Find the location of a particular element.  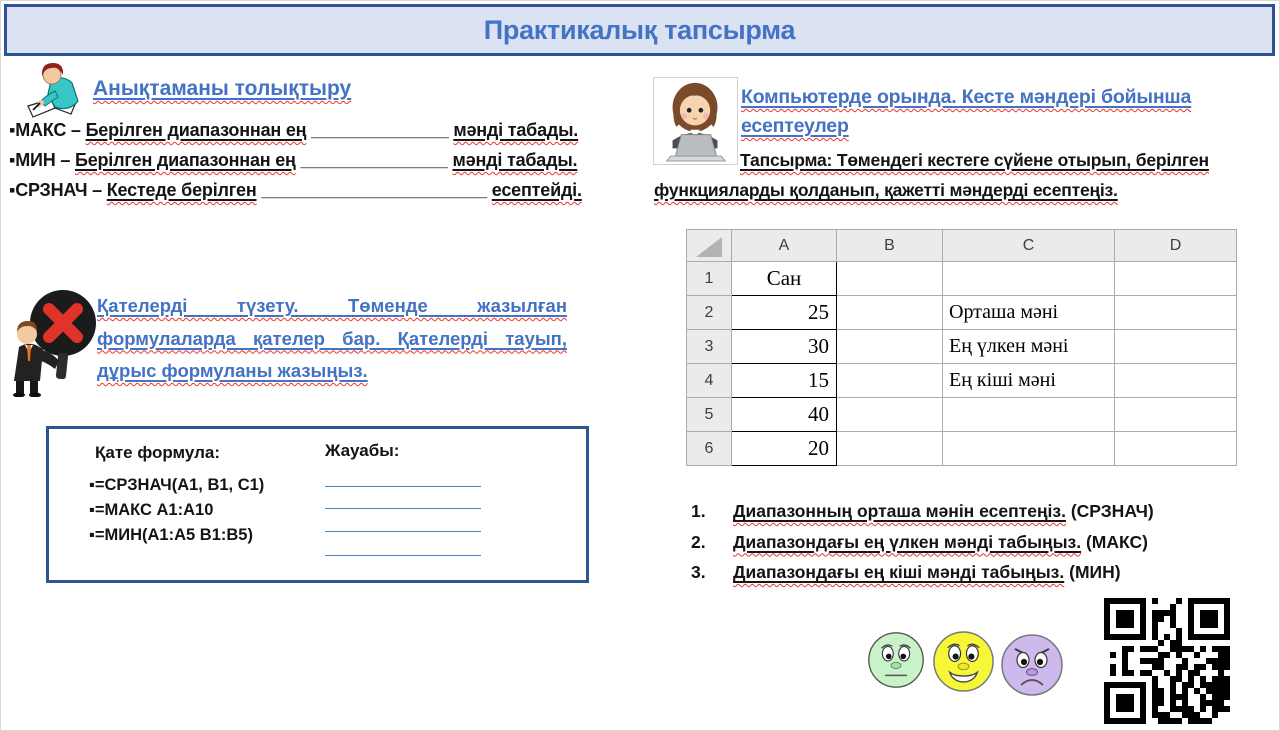

section-title-definitions: Анықтаманы толықтыру is located at coordinates (222, 88).